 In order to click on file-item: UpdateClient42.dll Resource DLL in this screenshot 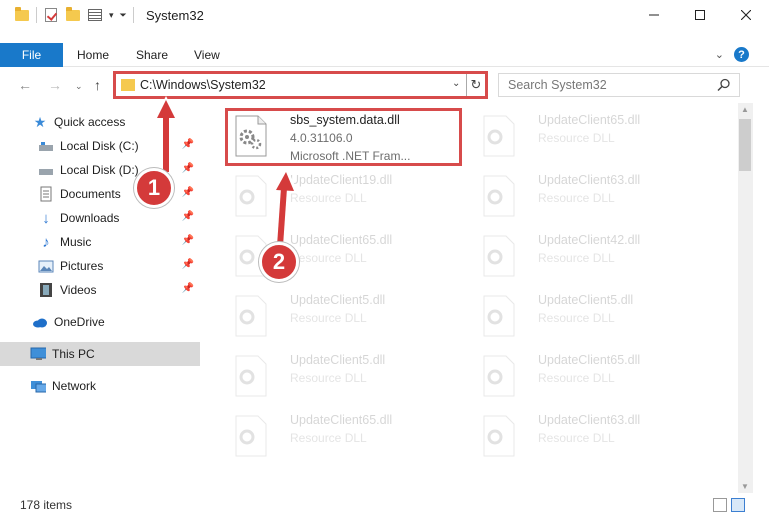, I will do `click(594, 255)`.